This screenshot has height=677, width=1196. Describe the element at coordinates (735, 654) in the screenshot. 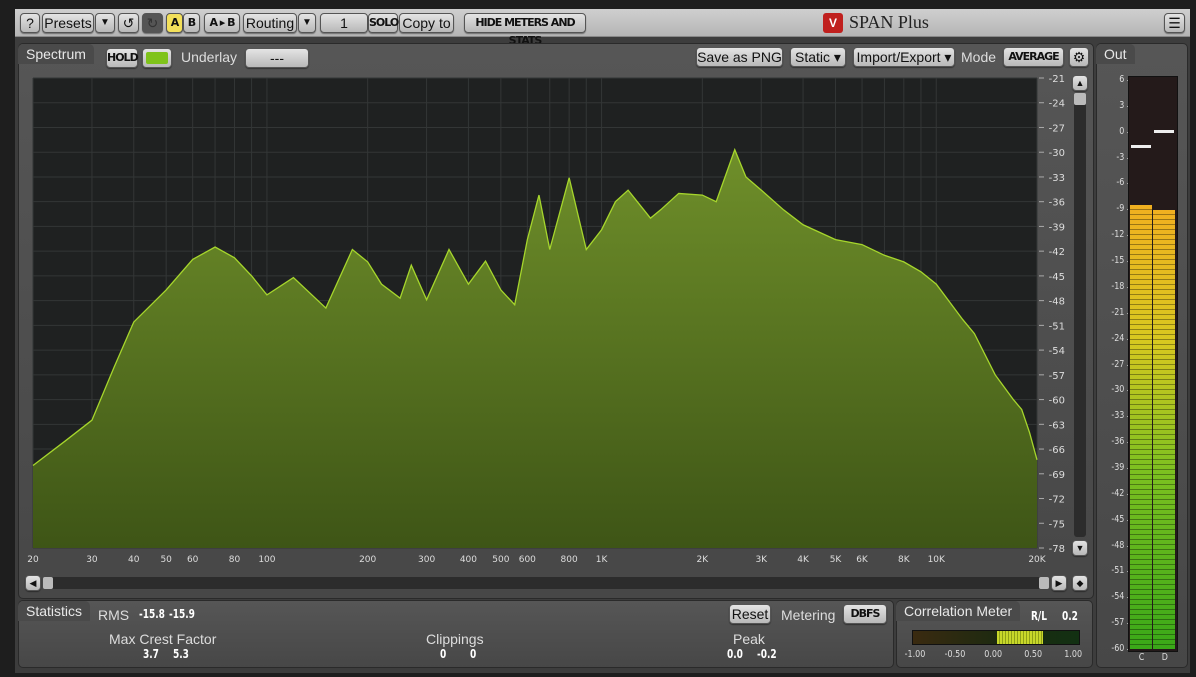

I see `peak-left-value: 0.0` at that location.